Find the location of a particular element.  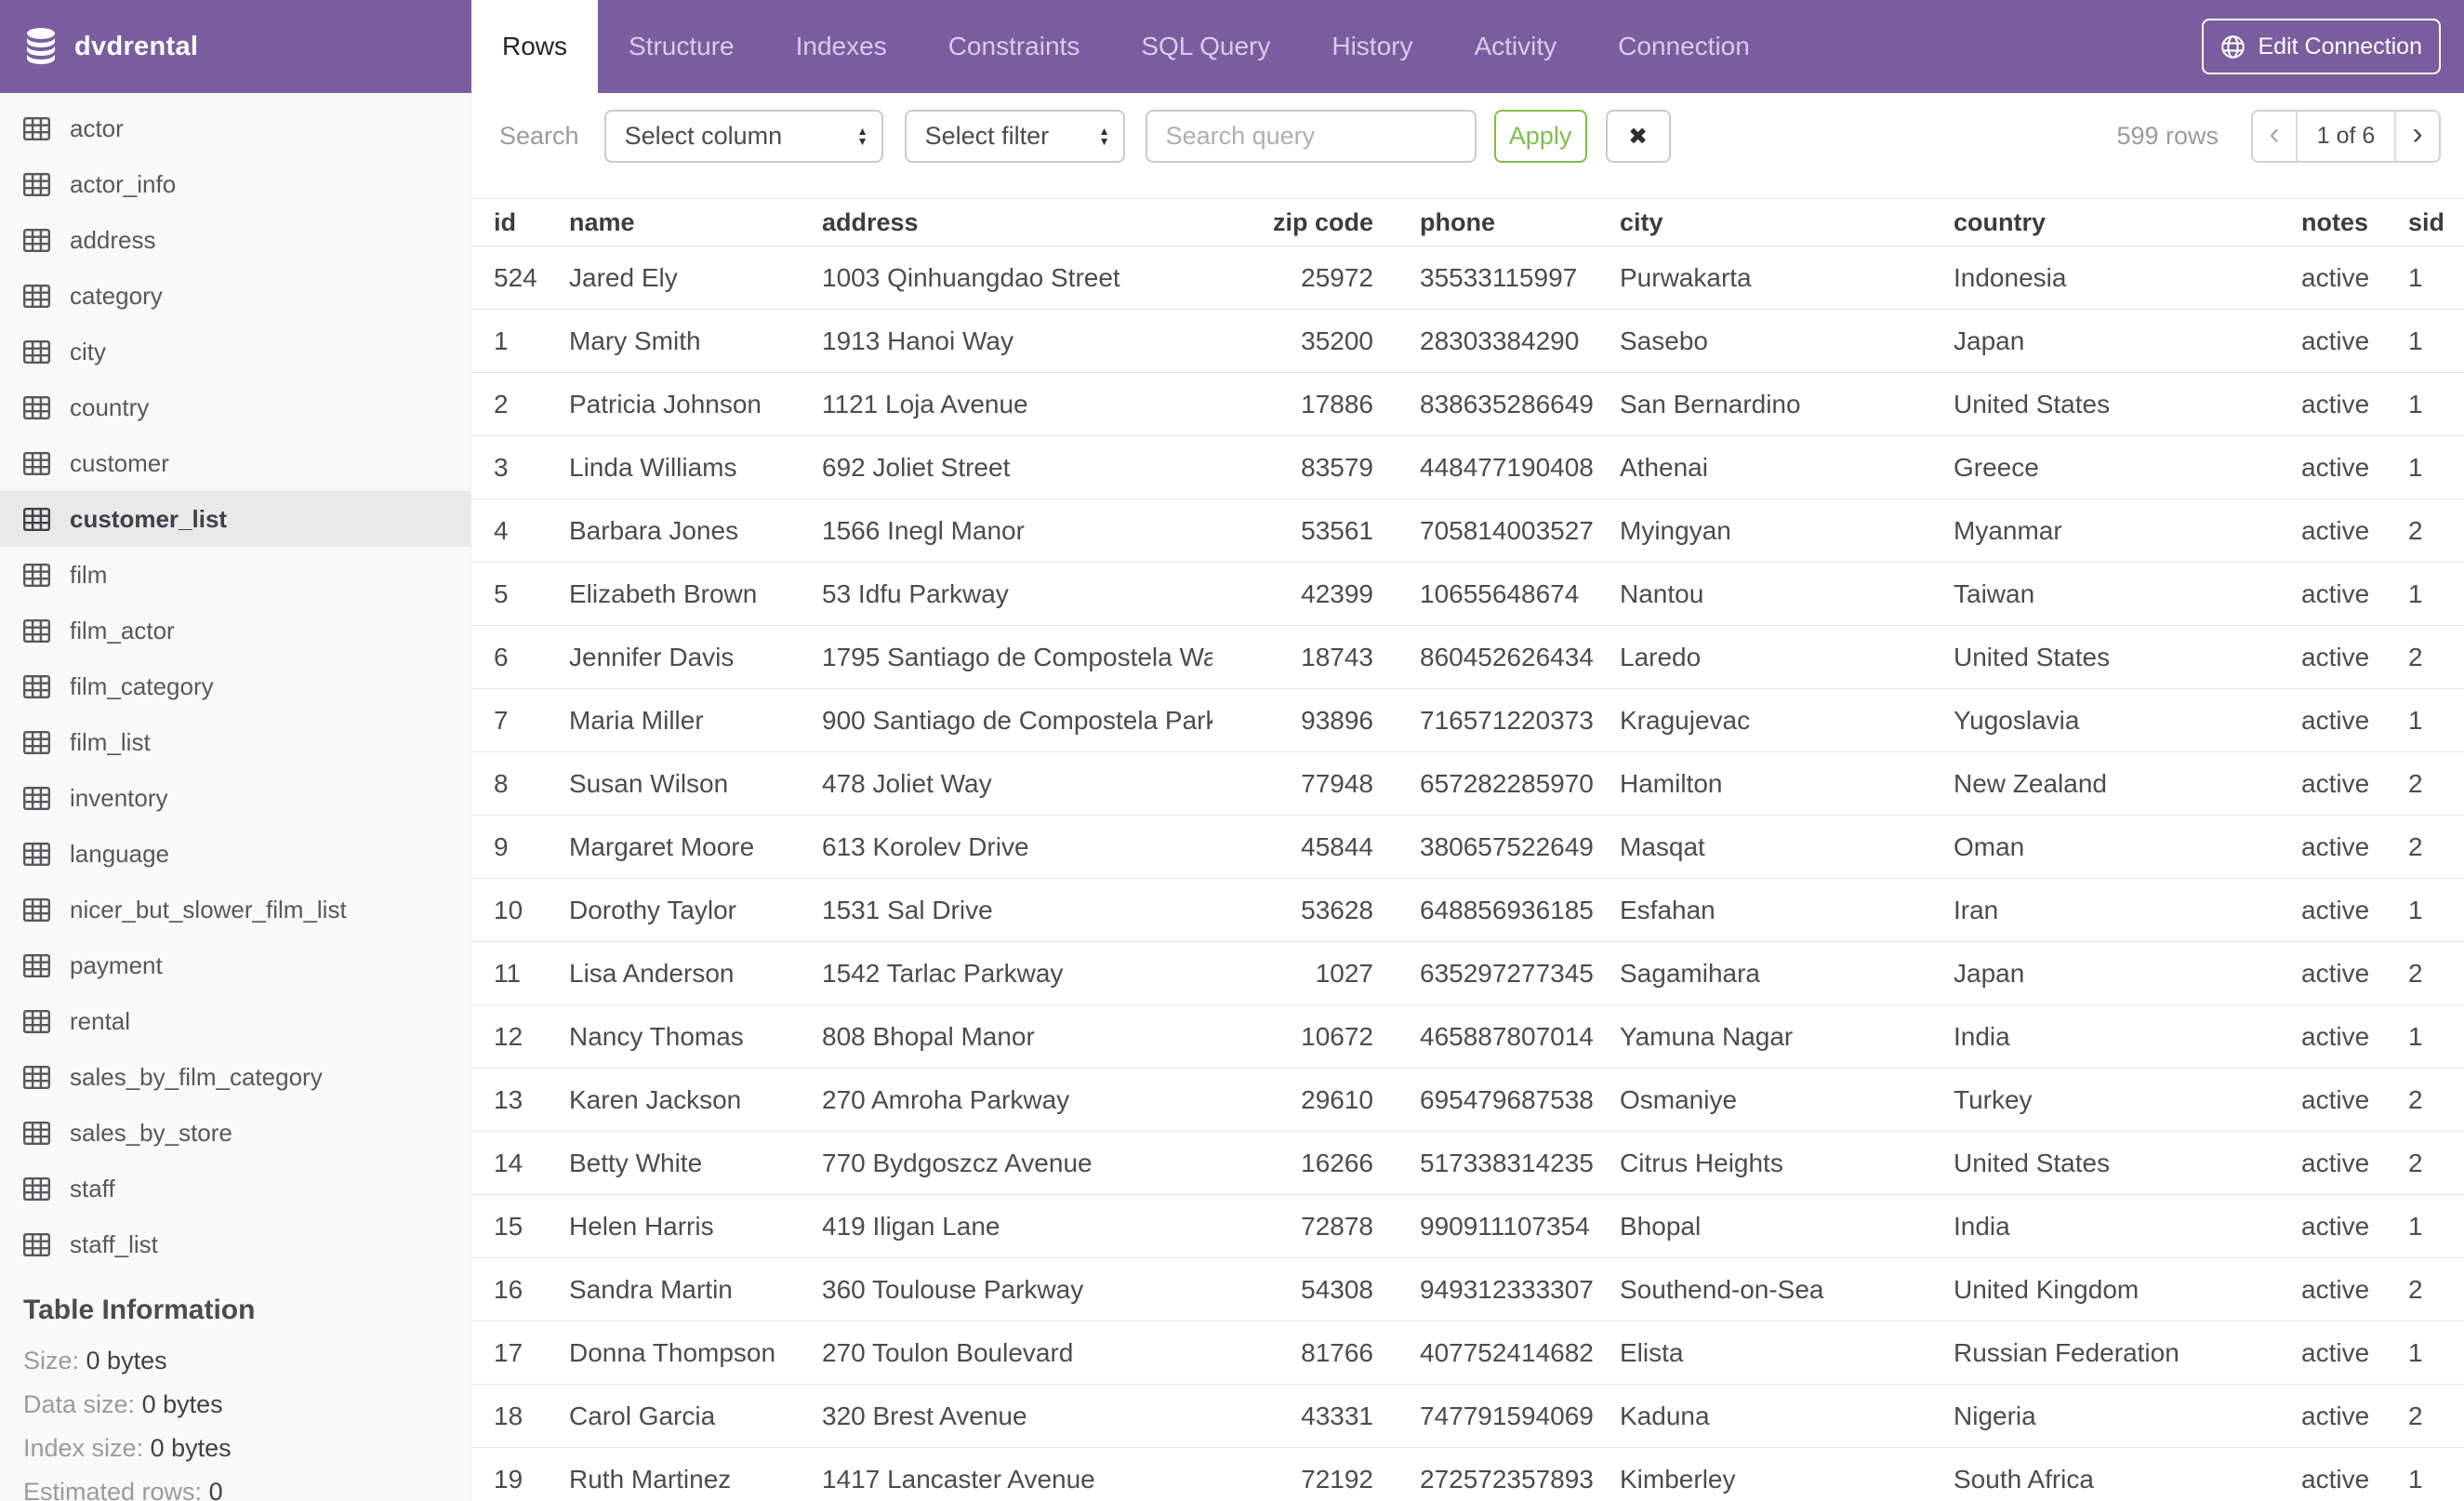

sidebar-item-actor: actor is located at coordinates (235, 128).